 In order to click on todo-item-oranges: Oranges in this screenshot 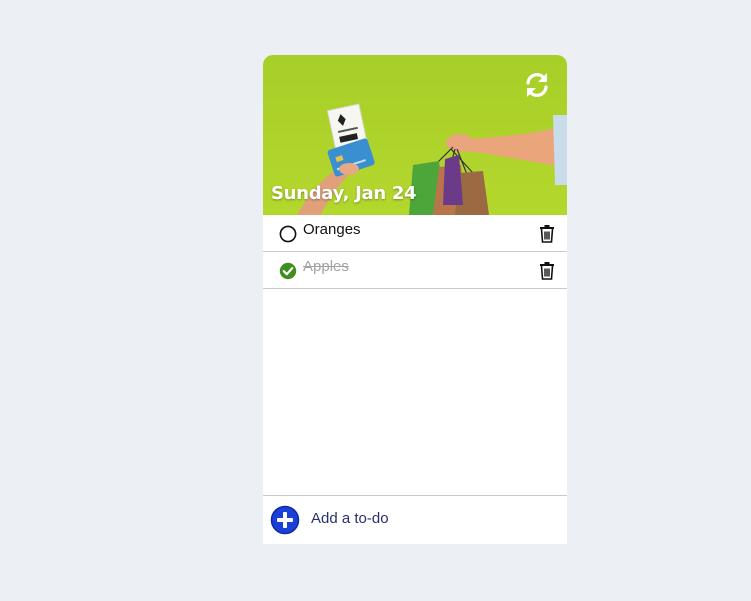, I will do `click(415, 233)`.